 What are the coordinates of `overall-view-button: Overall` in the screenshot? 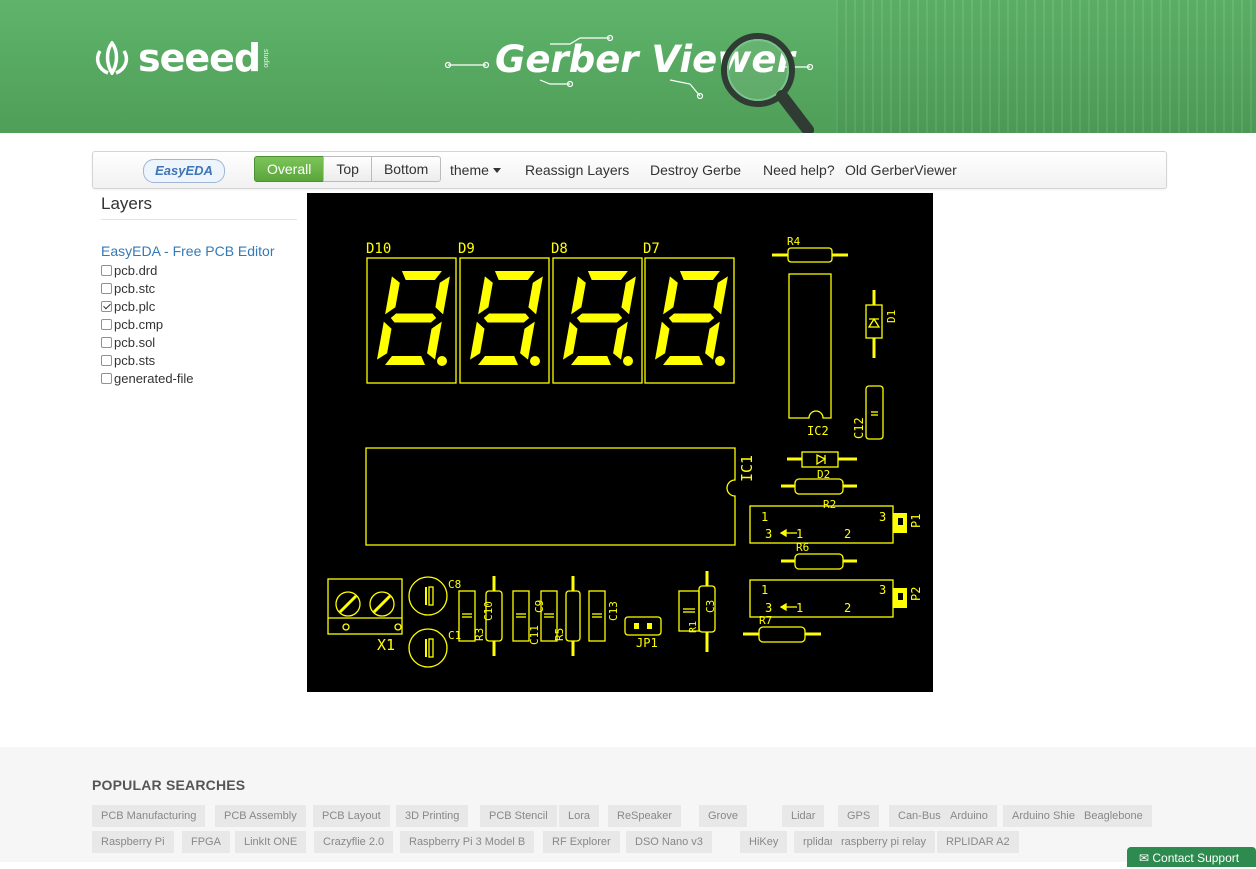 It's located at (289, 169).